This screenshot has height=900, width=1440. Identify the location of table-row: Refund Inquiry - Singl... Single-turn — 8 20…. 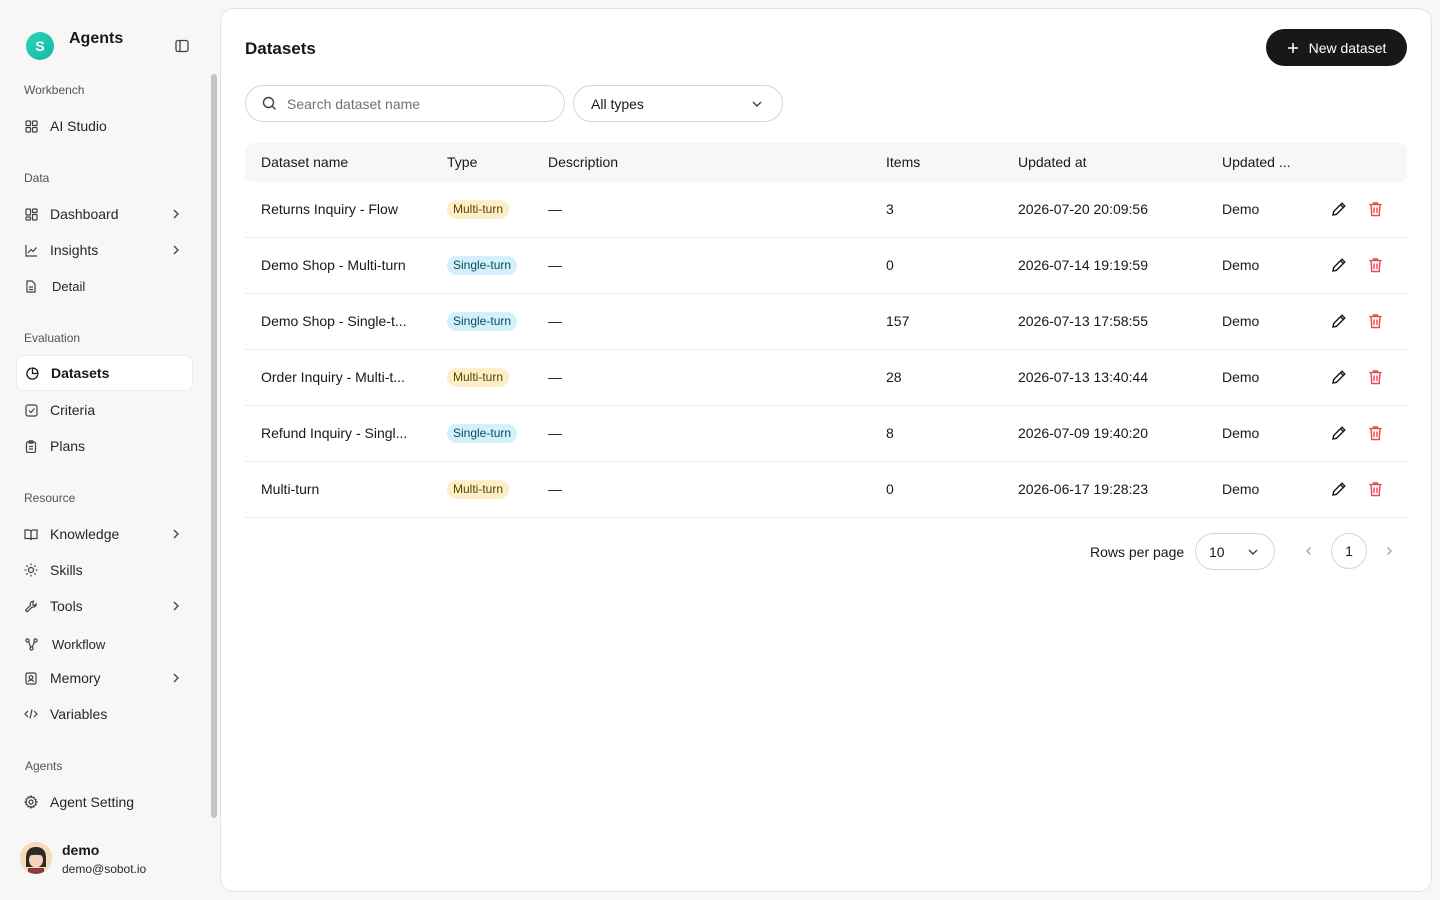
(826, 434).